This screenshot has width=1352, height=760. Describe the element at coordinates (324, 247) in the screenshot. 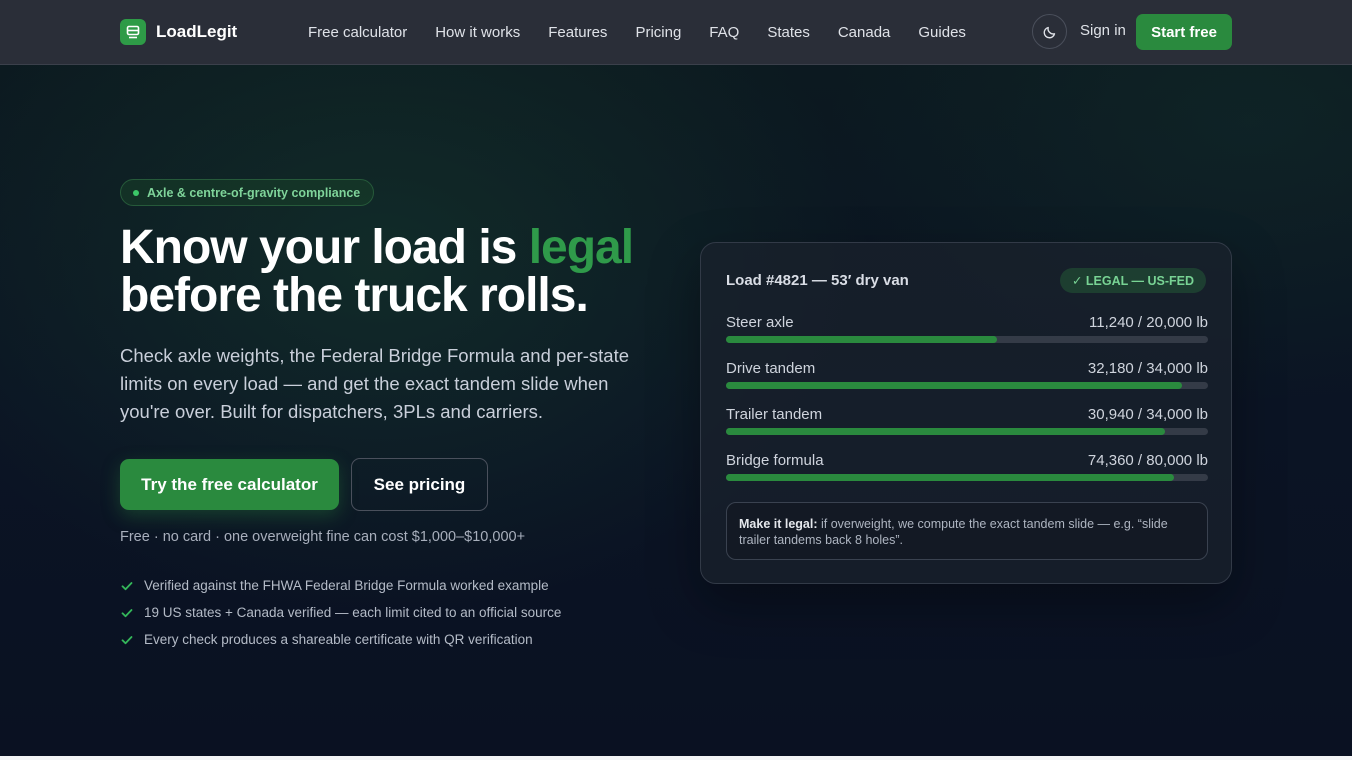

I see `headline-lead: Know your load is` at that location.